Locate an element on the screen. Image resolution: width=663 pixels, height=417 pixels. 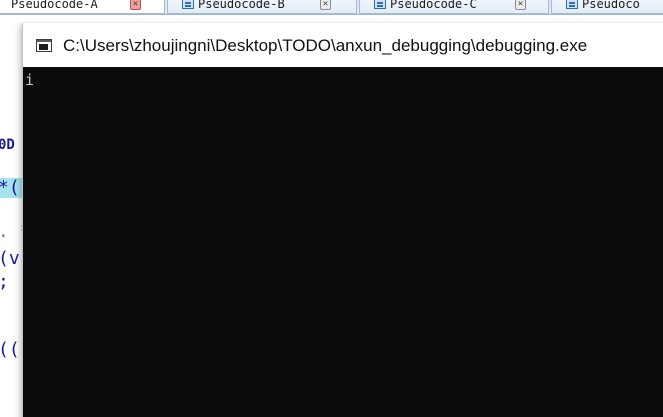
code-fragment: (v is located at coordinates (10, 258).